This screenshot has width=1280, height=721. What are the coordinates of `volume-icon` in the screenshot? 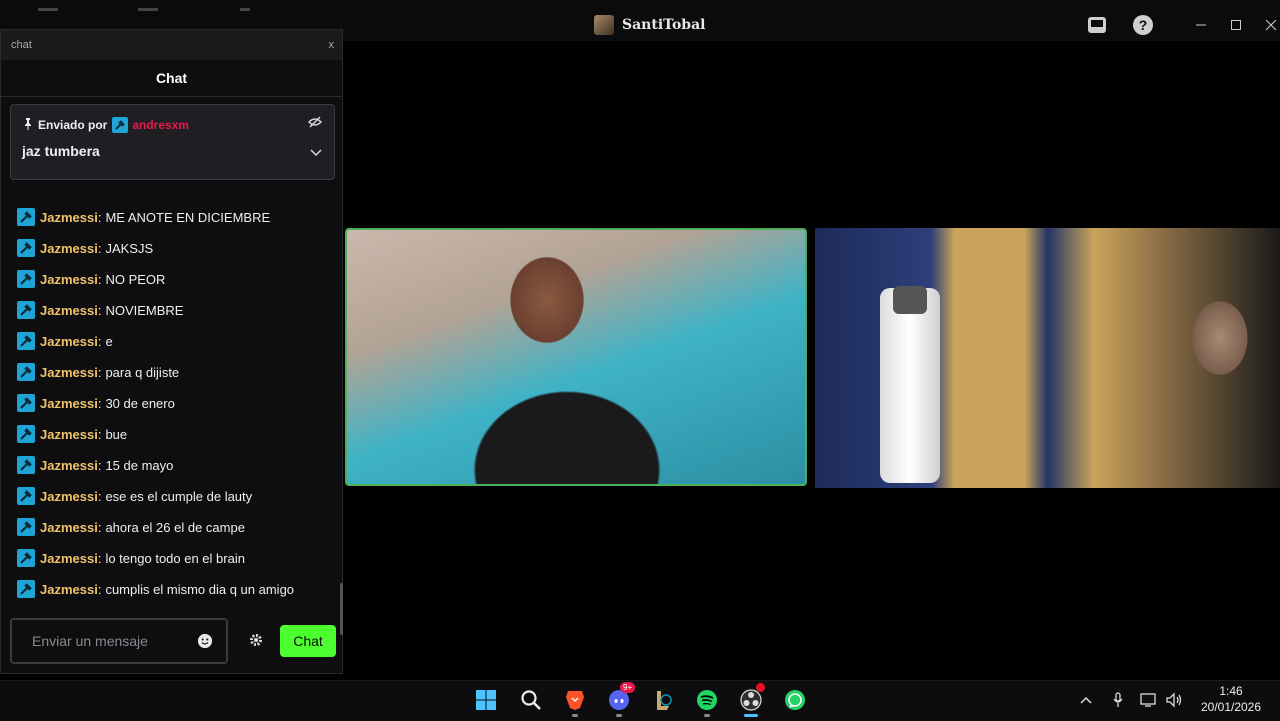 It's located at (1174, 700).